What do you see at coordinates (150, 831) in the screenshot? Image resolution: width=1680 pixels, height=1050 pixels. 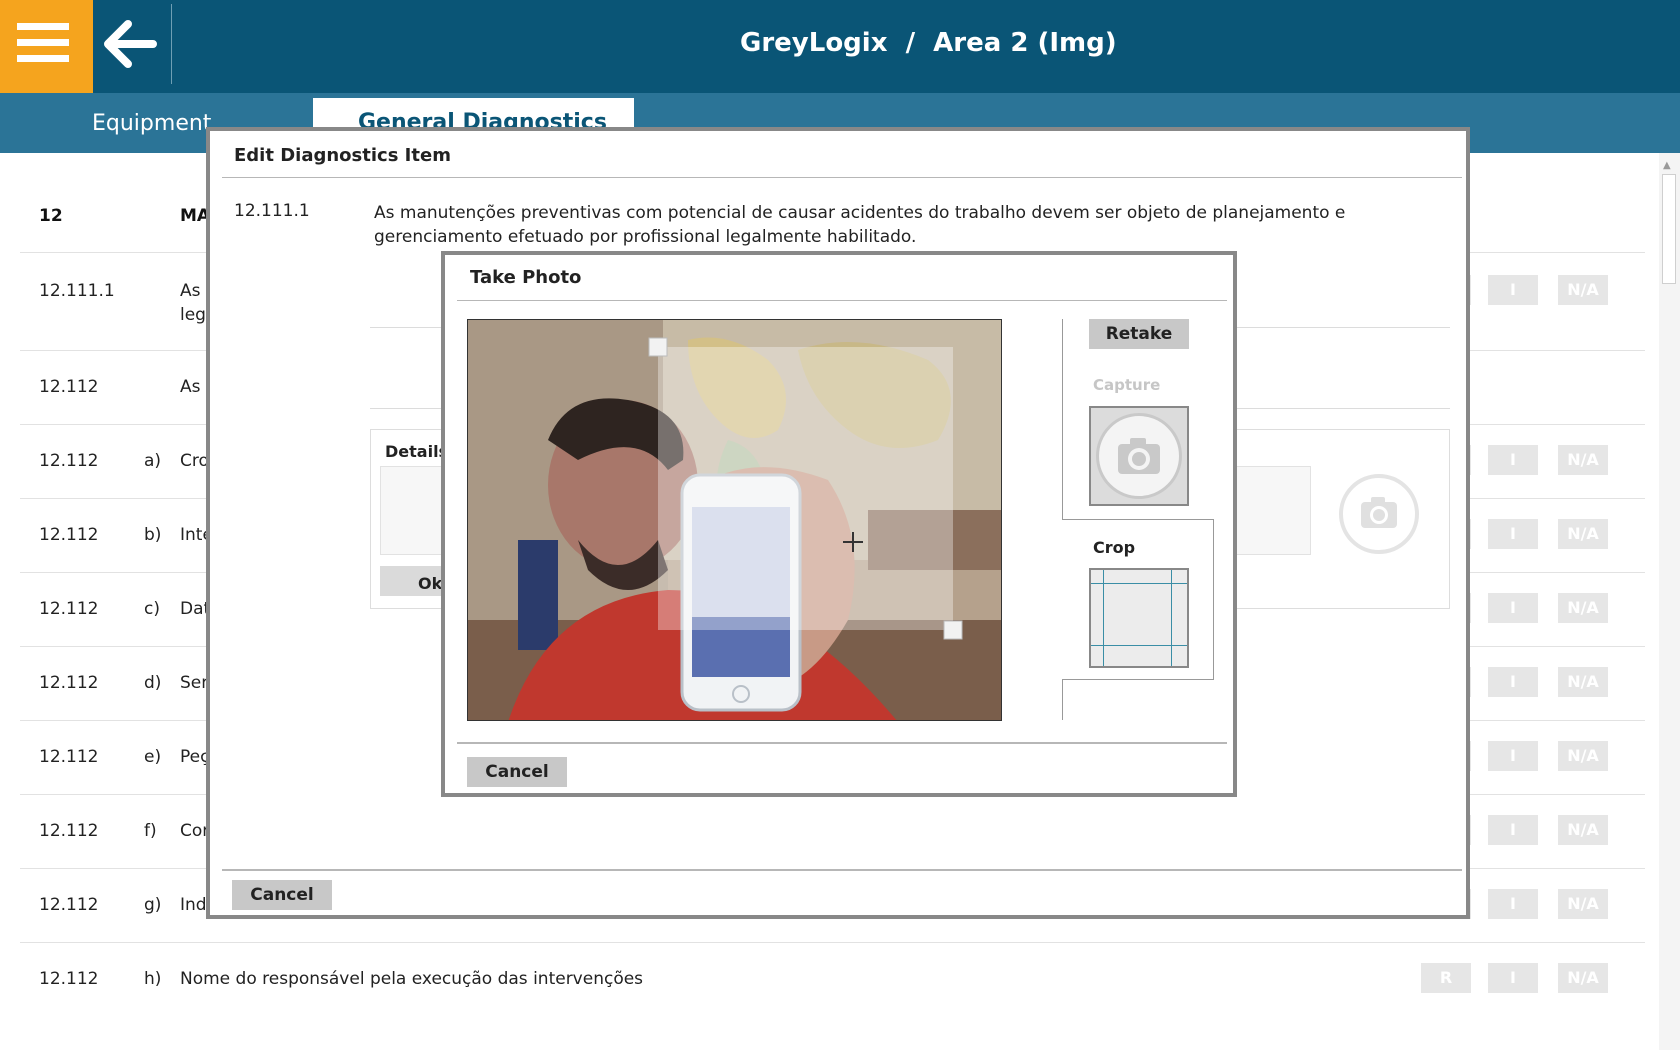 I see `row-letter: f)` at bounding box center [150, 831].